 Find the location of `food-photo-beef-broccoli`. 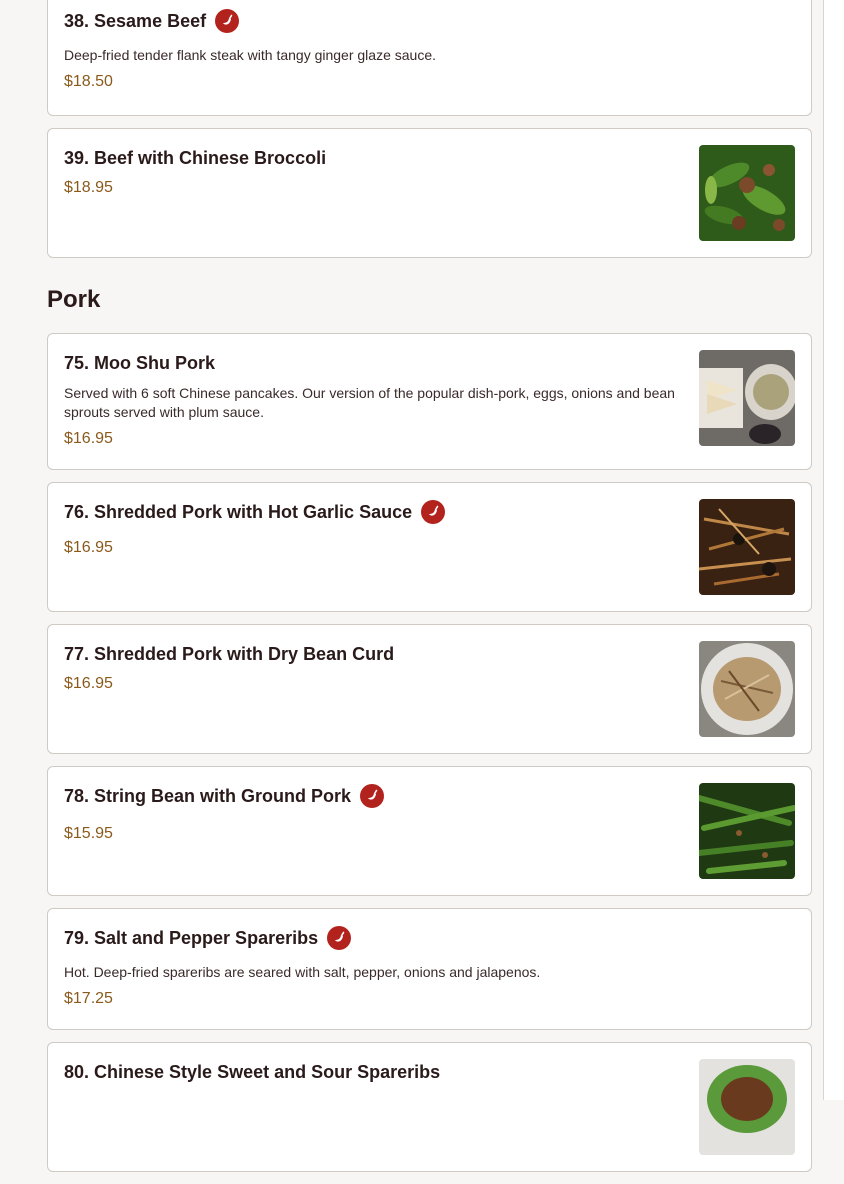

food-photo-beef-broccoli is located at coordinates (747, 193).